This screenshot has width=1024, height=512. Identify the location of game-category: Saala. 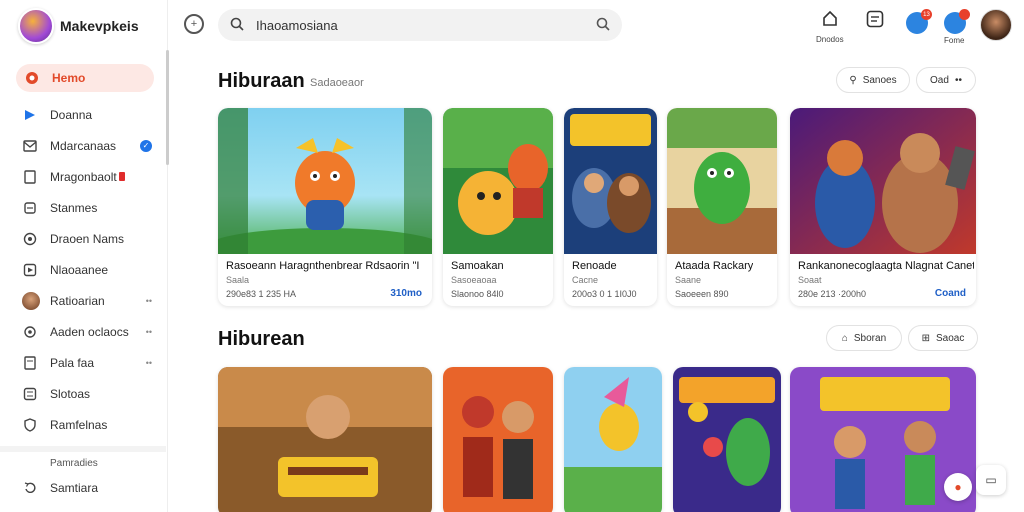
(238, 280).